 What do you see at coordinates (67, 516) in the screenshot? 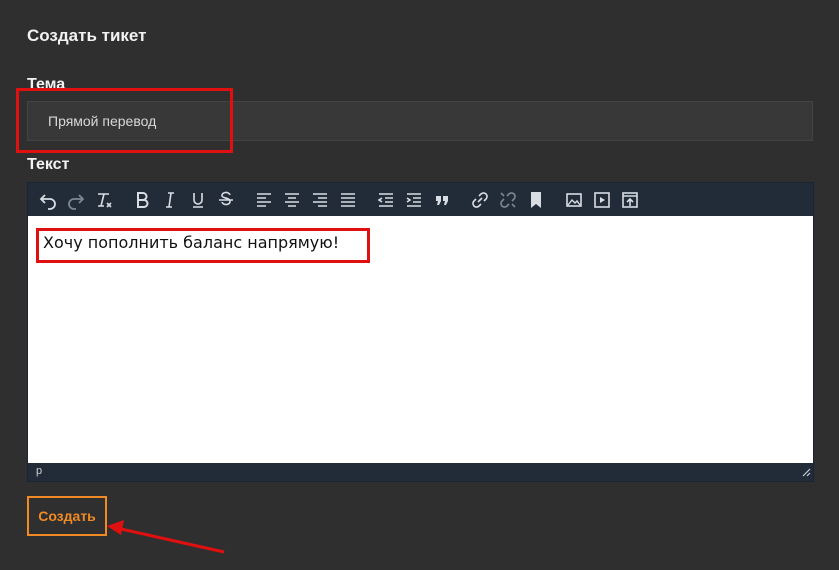
I see `create-button: Создать` at bounding box center [67, 516].